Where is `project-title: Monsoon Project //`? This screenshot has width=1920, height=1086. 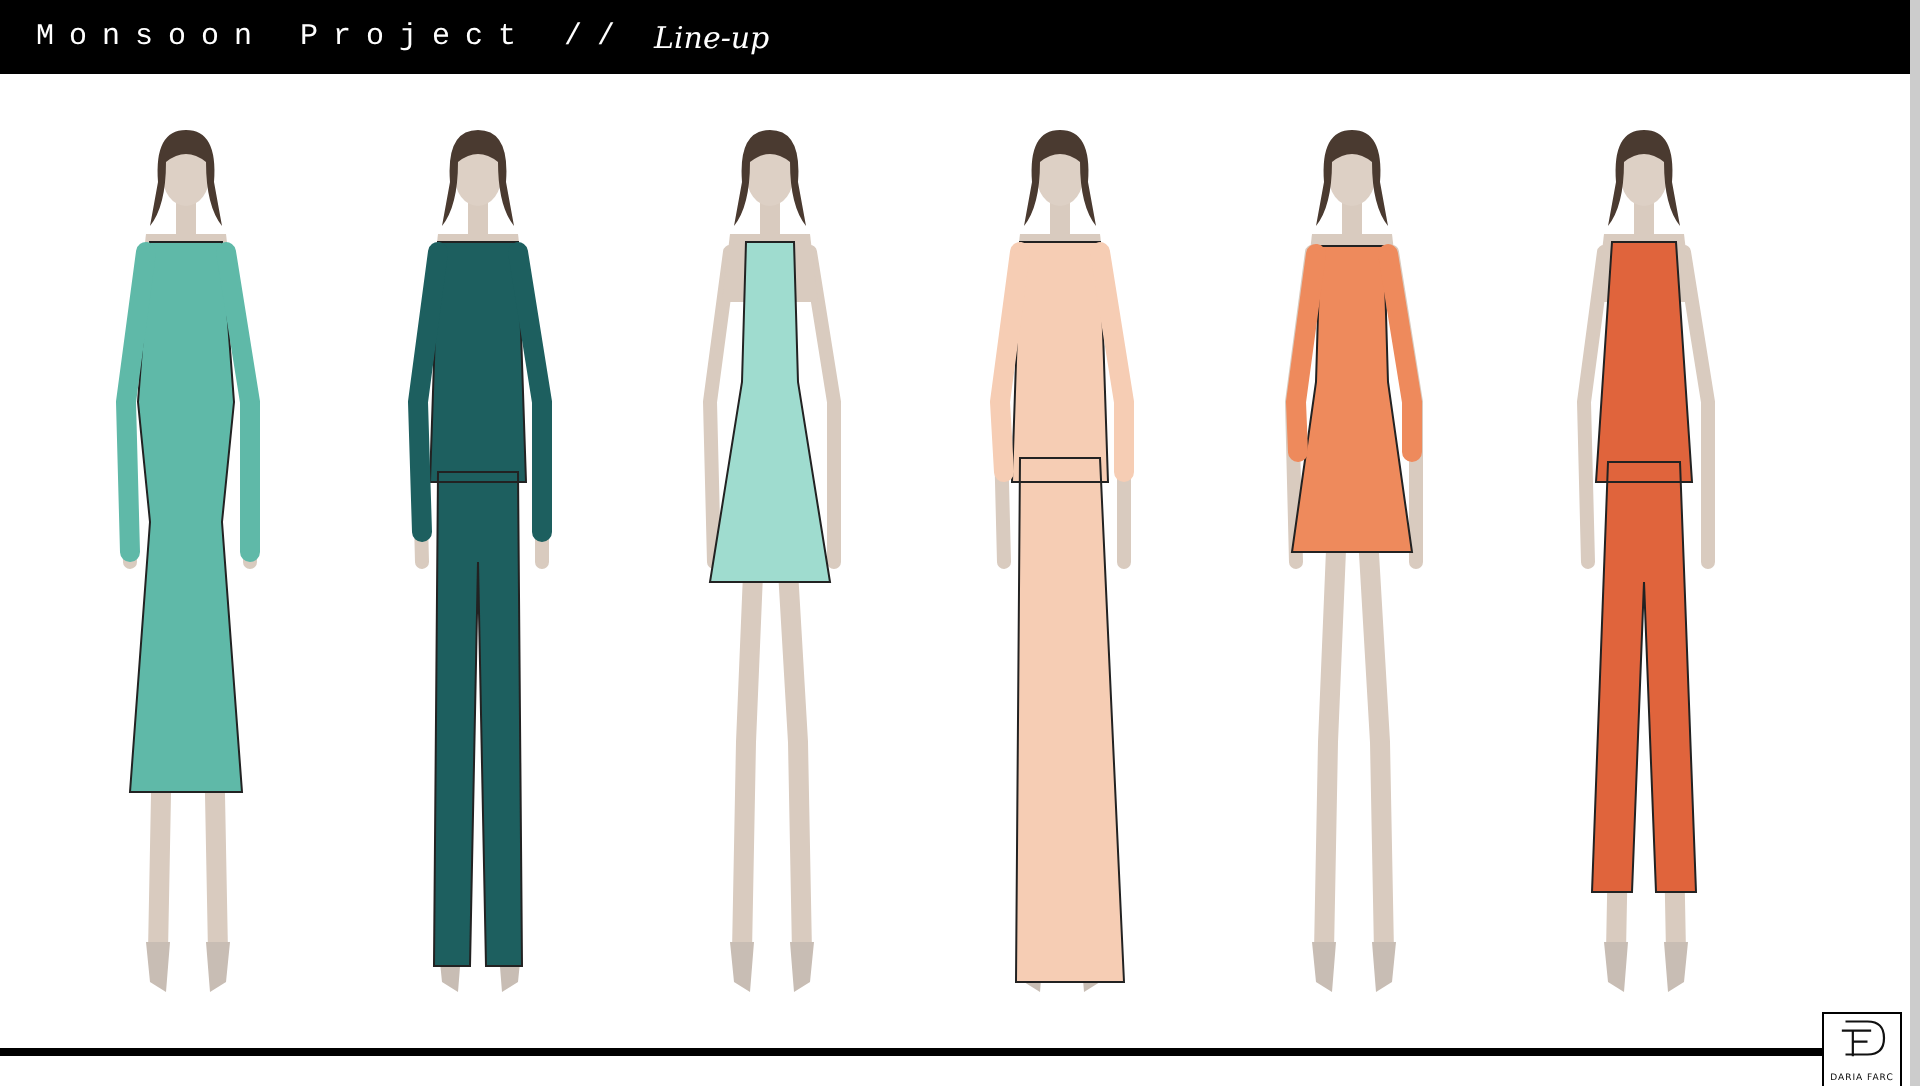 project-title: Monsoon Project // is located at coordinates (333, 37).